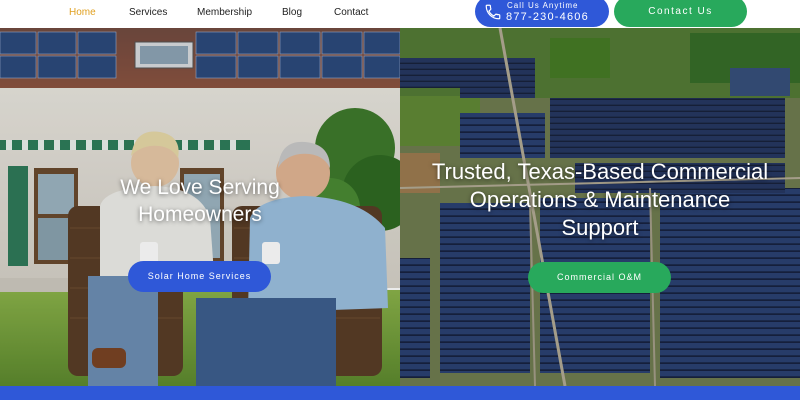 The width and height of the screenshot is (800, 400). Describe the element at coordinates (543, 5) in the screenshot. I see `call-us-label: Call Us Anytime` at that location.